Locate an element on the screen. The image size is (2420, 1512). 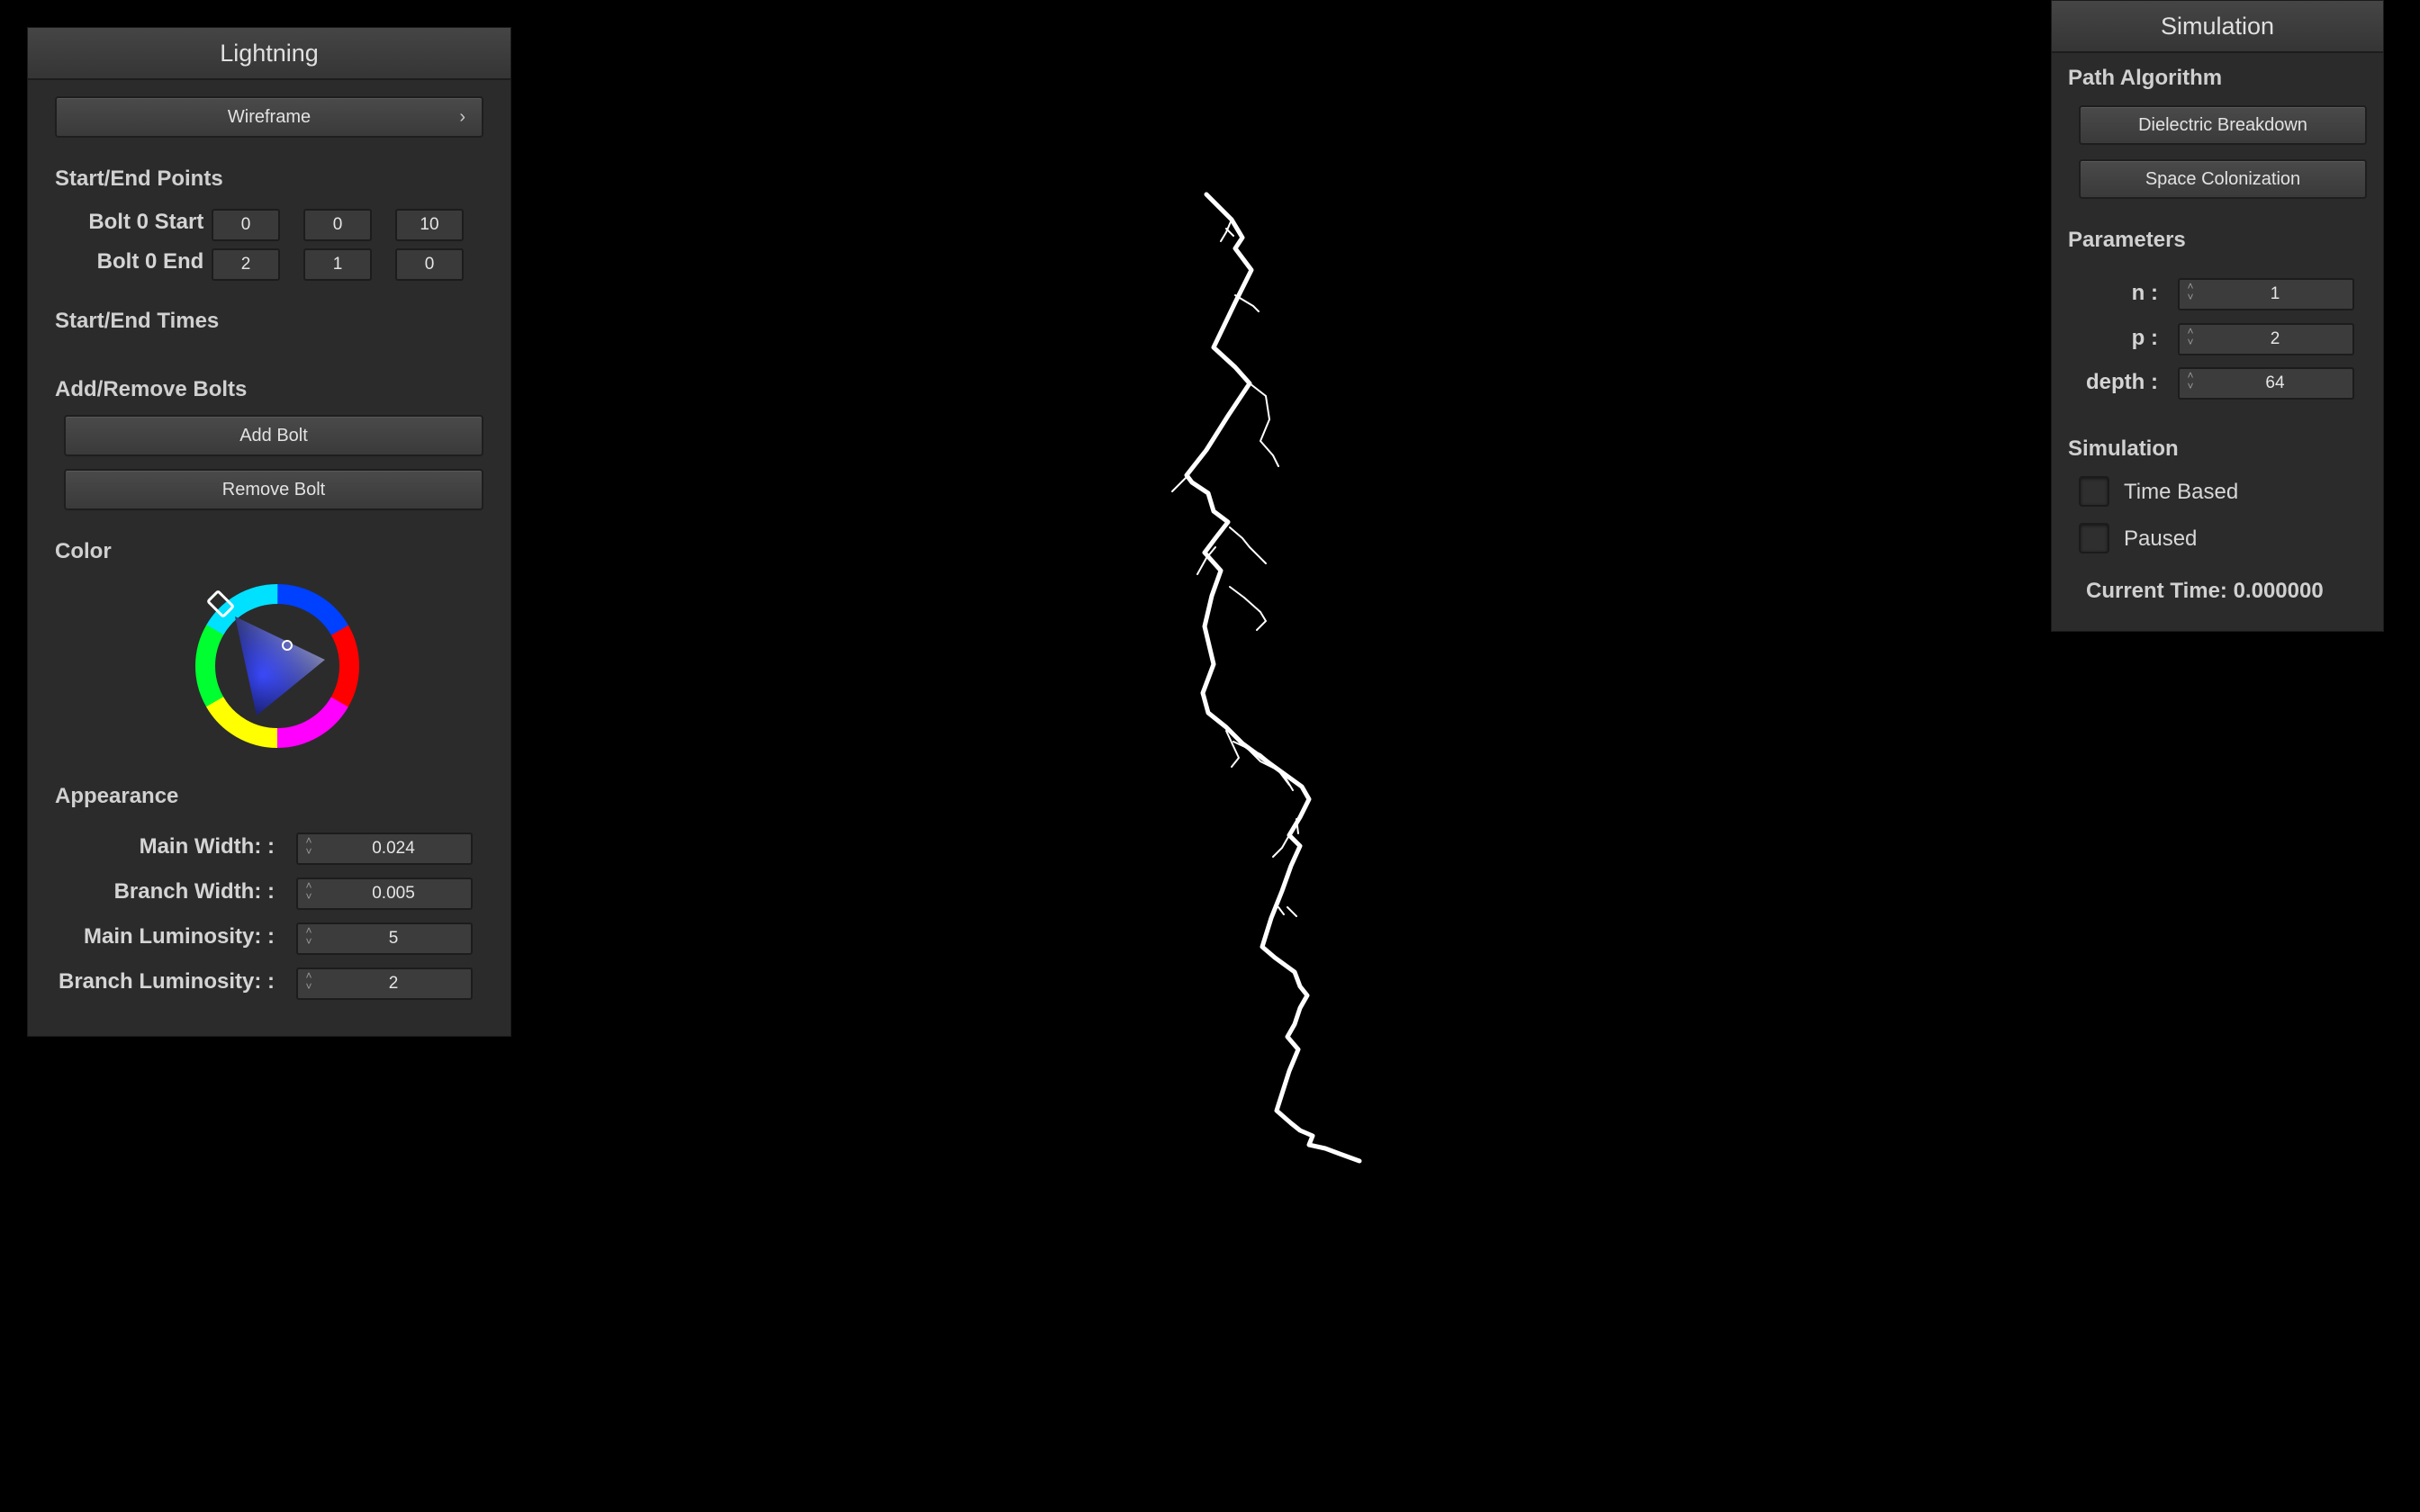
render-mode-button: Wireframe › is located at coordinates (269, 117).